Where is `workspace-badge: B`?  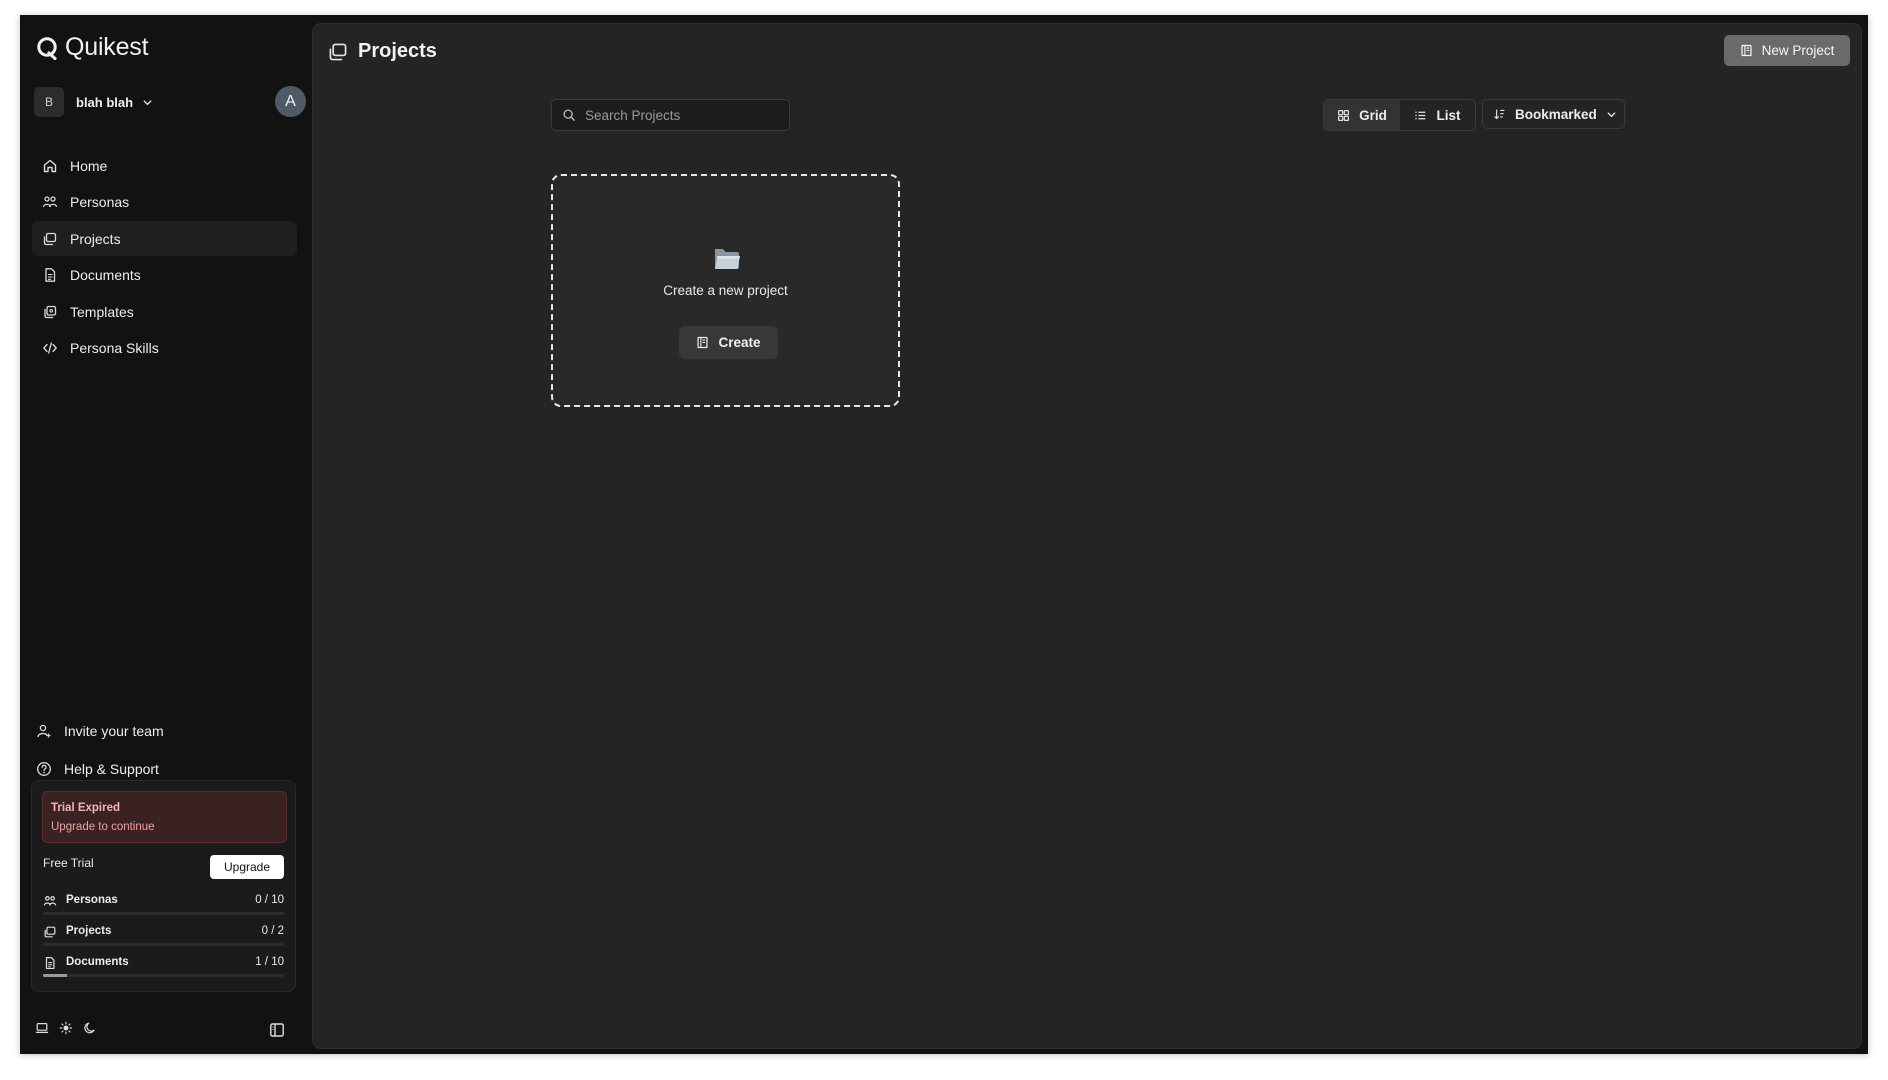 workspace-badge: B is located at coordinates (49, 102).